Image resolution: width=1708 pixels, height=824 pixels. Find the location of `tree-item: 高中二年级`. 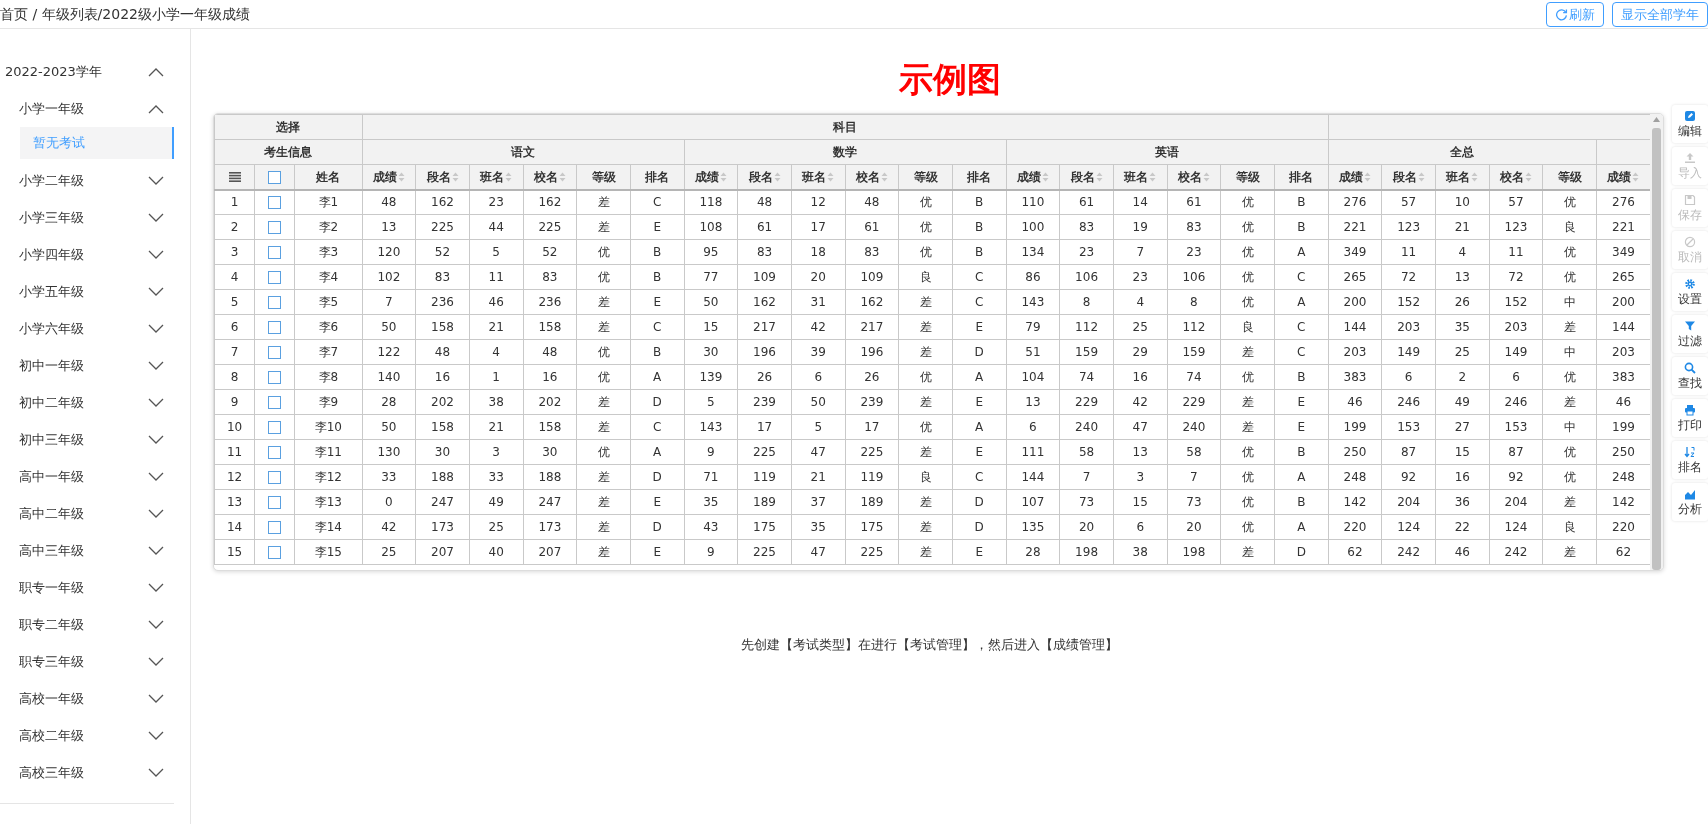

tree-item: 高中二年级 is located at coordinates (87, 513).